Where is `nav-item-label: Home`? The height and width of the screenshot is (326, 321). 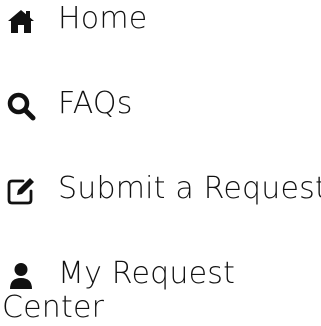 nav-item-label: Home is located at coordinates (103, 18).